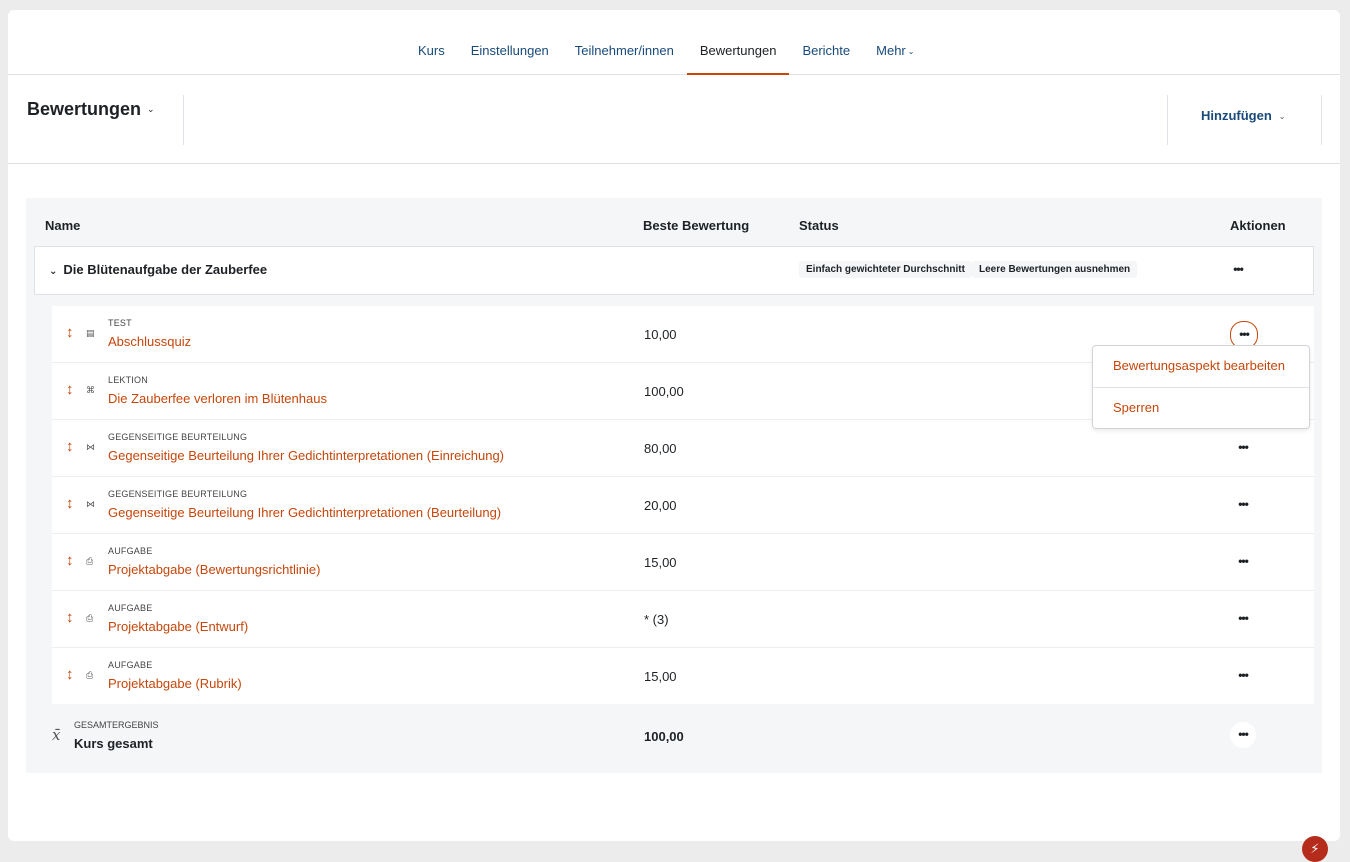  What do you see at coordinates (656, 619) in the screenshot?
I see `item-max-grade: * (3)` at bounding box center [656, 619].